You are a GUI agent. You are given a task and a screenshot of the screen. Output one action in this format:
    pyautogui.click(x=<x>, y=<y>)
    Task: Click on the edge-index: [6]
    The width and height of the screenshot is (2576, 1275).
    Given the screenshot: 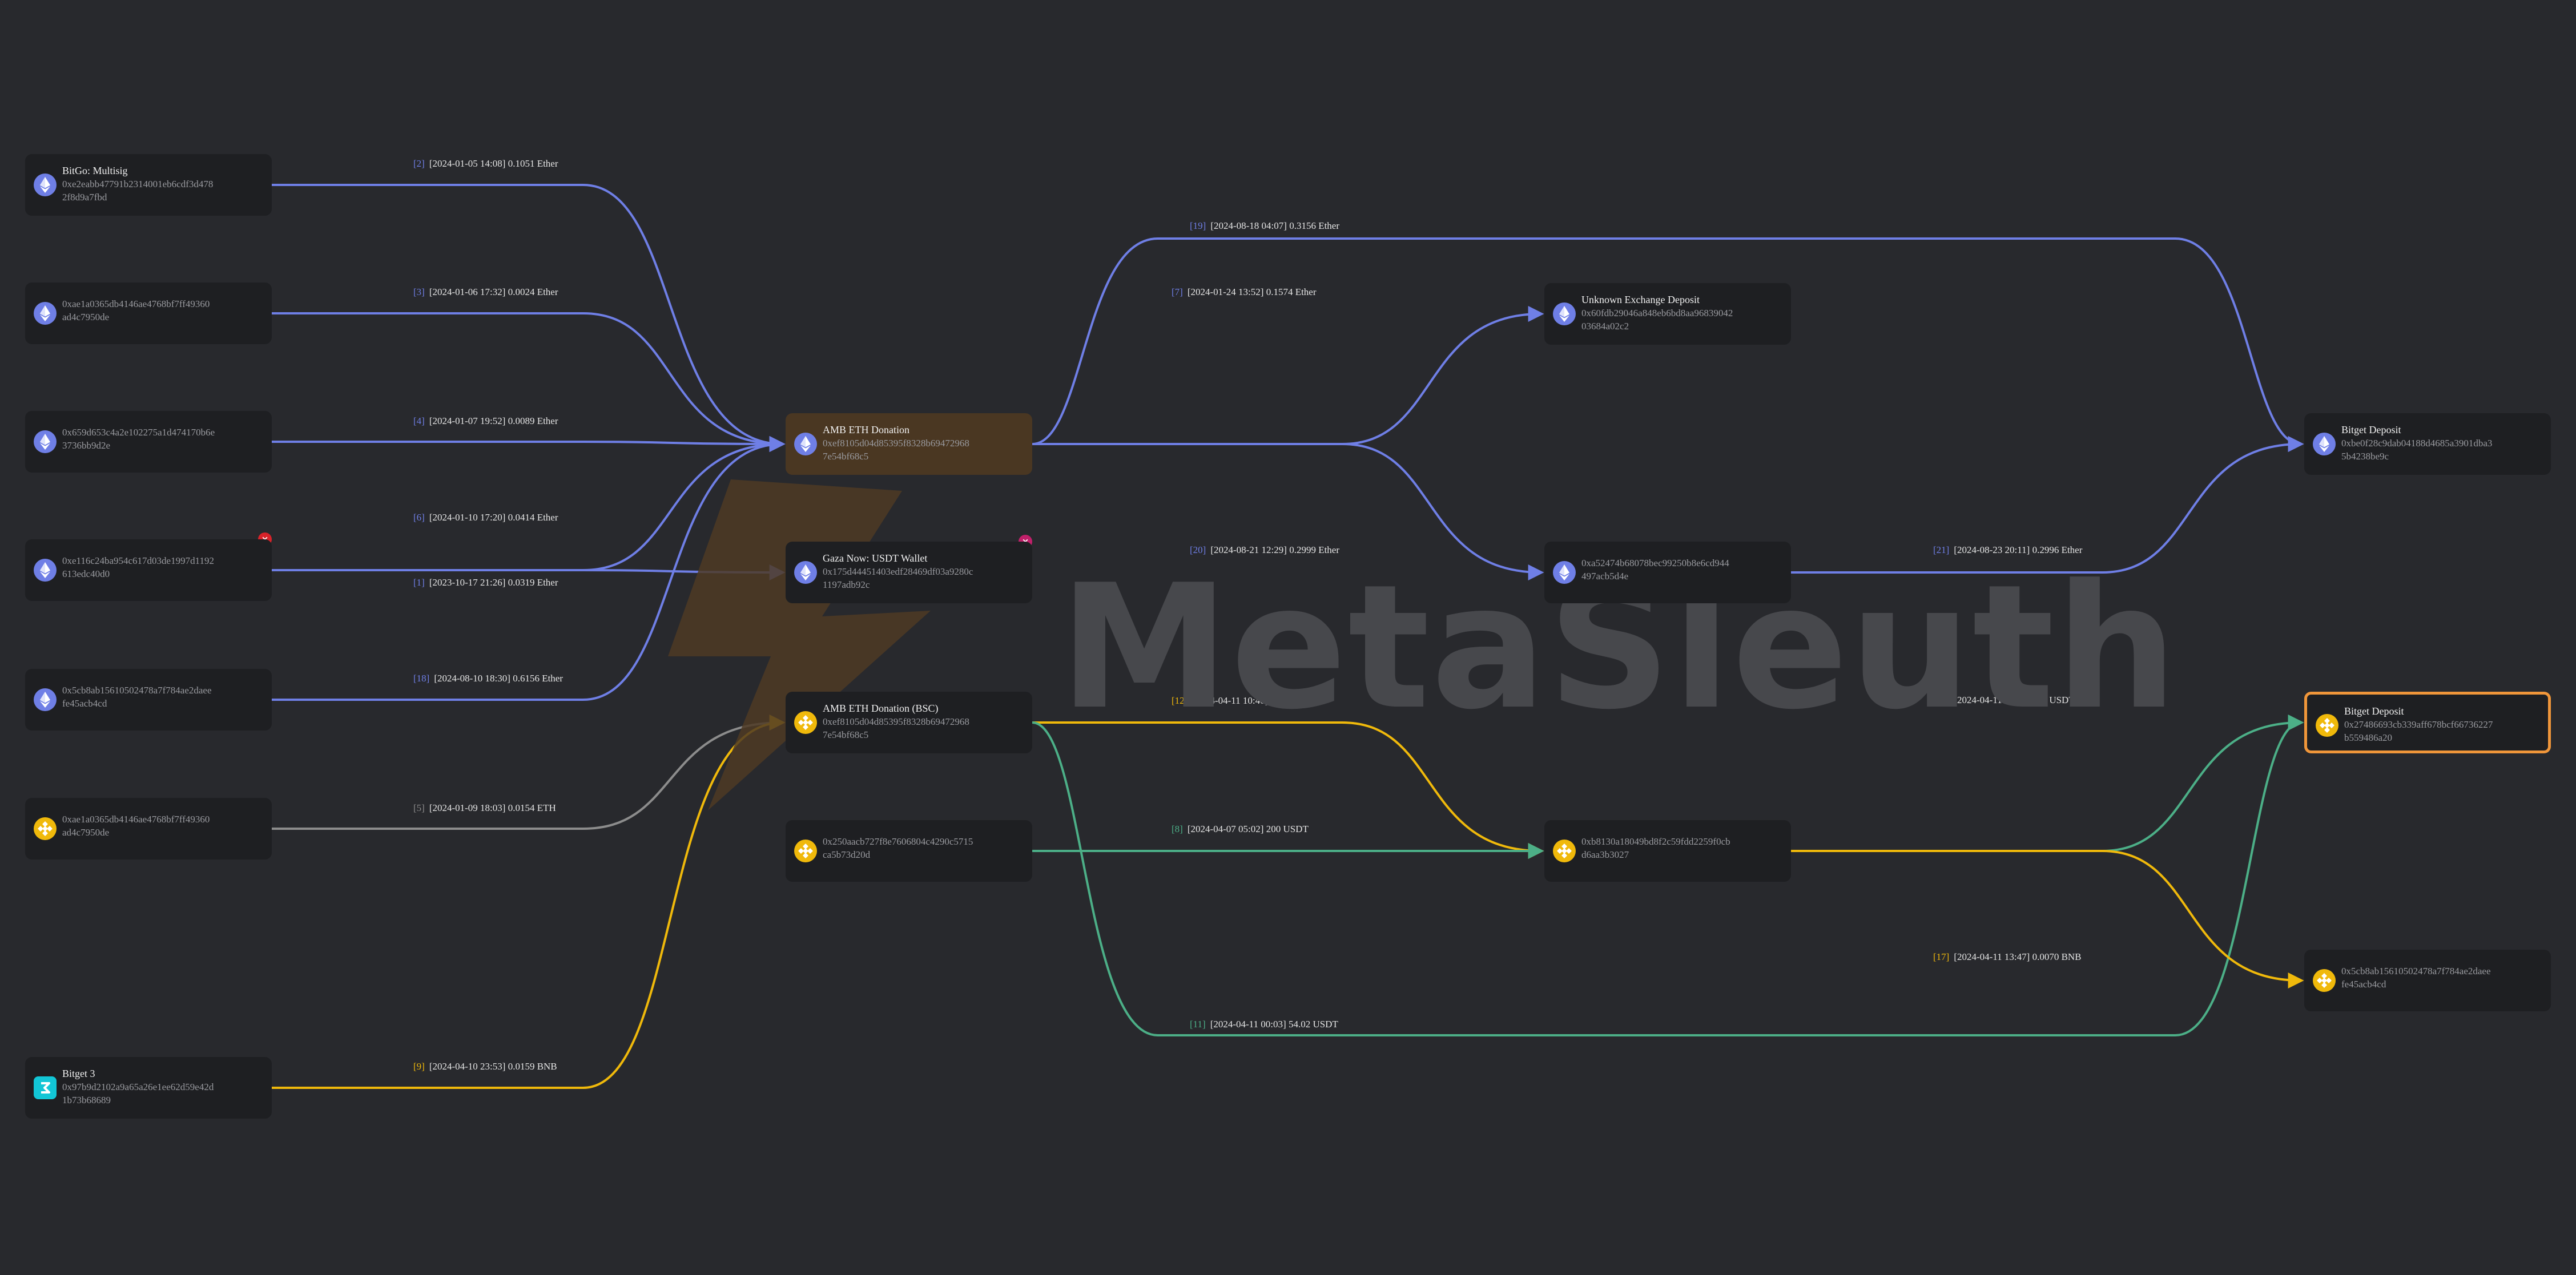 What is the action you would take?
    pyautogui.click(x=419, y=517)
    